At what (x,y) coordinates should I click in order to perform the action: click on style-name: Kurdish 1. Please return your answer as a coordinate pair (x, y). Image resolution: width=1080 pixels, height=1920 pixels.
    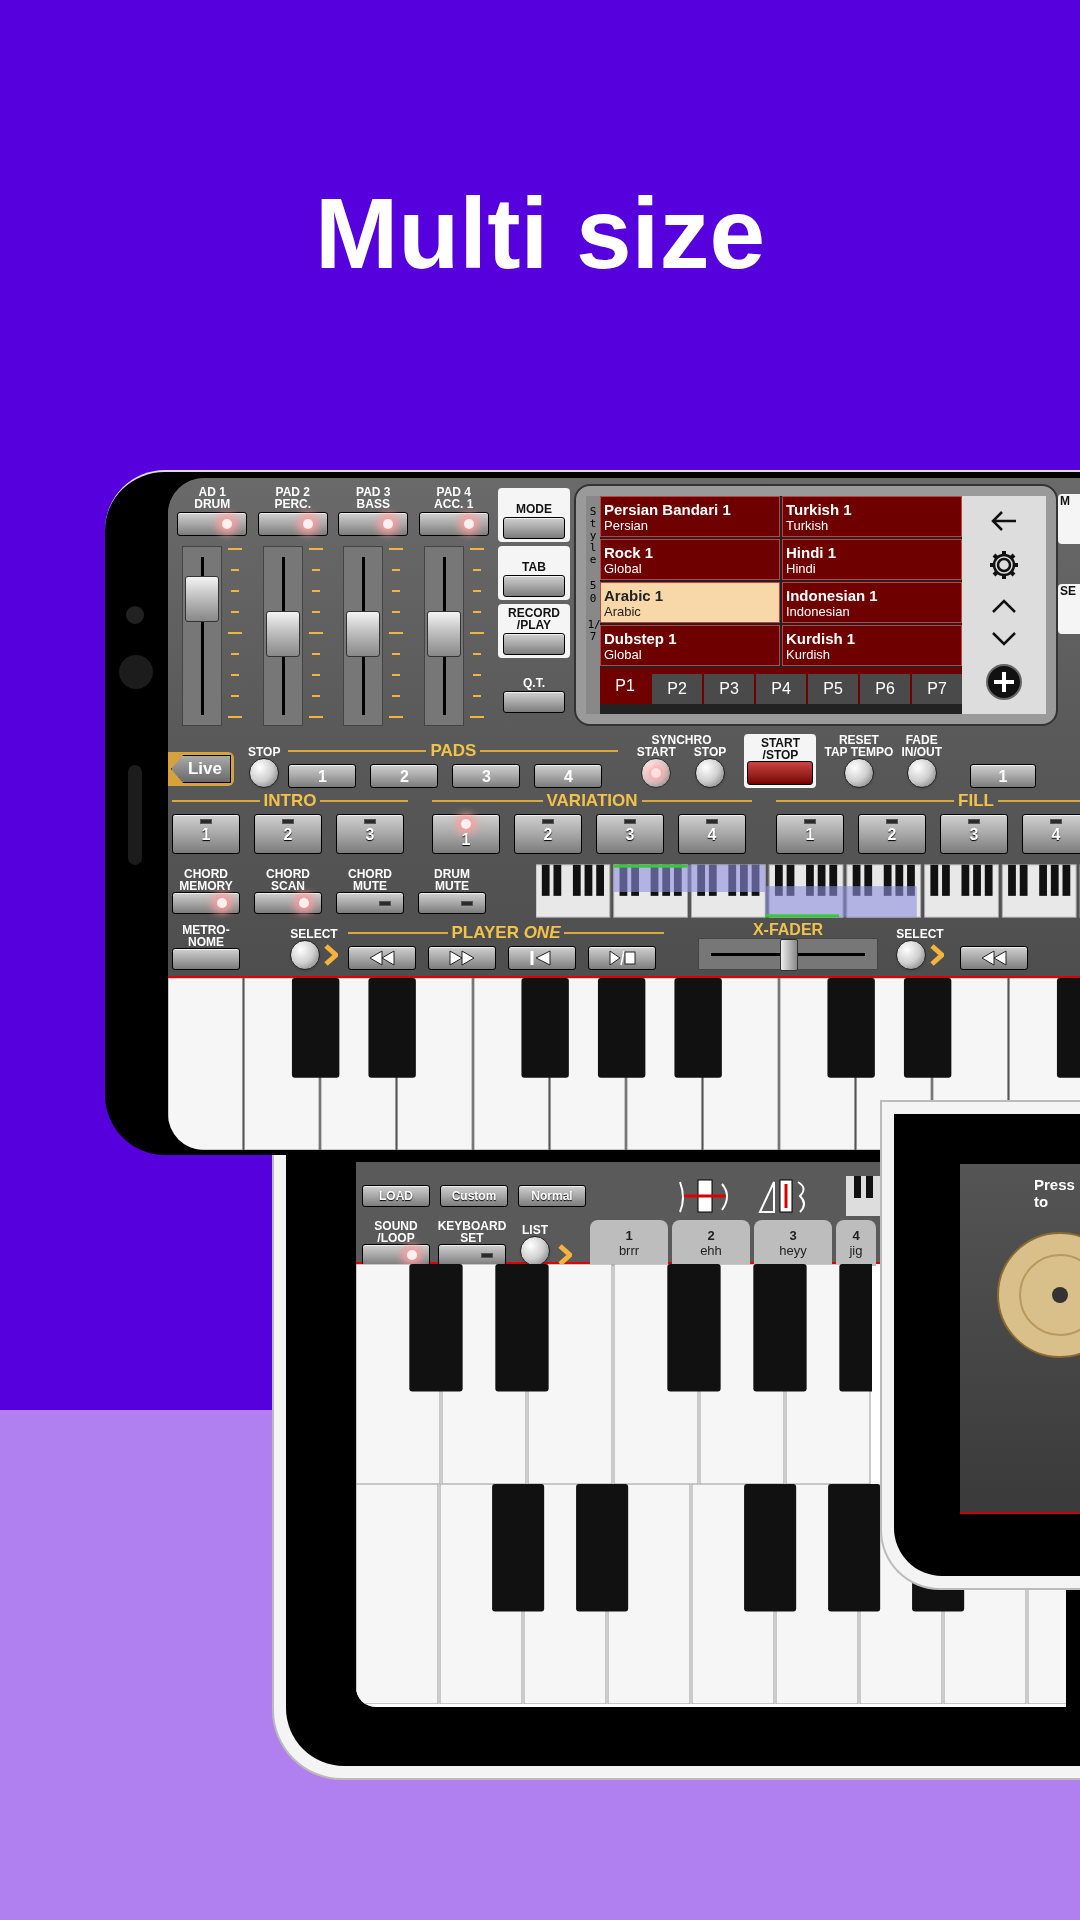
    Looking at the image, I should click on (821, 638).